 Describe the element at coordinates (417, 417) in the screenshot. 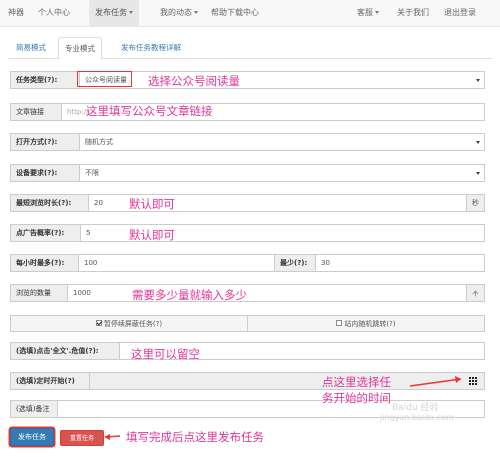

I see `watermark-url: jingyan.baidu.com` at that location.